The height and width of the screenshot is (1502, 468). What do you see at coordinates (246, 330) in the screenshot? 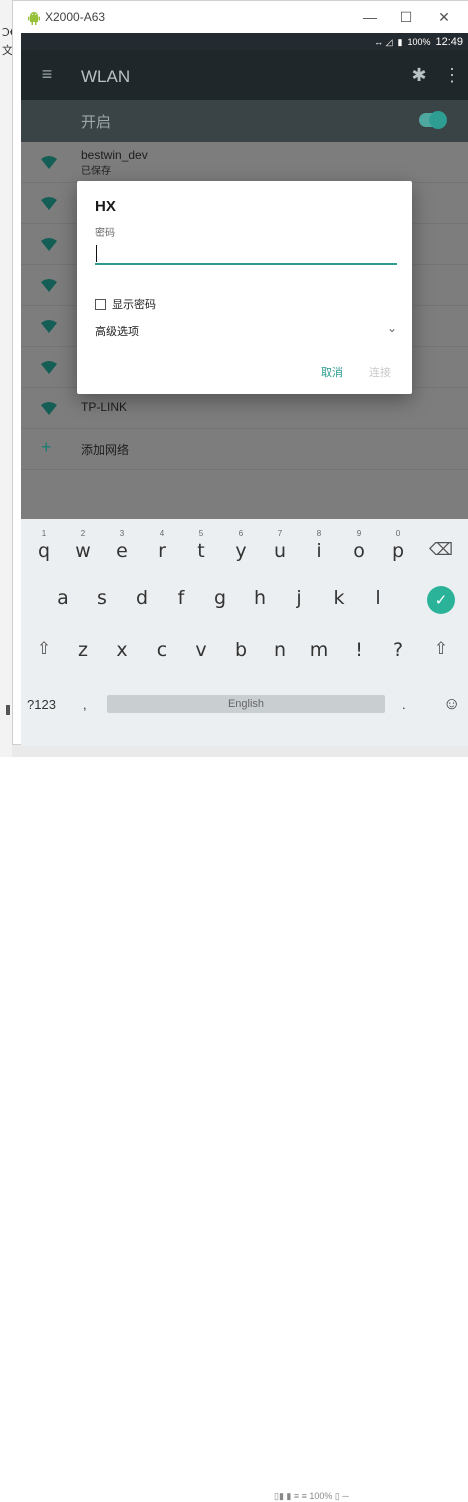
I see `advanced-options-dropdown: 高级选项 ⌄` at bounding box center [246, 330].